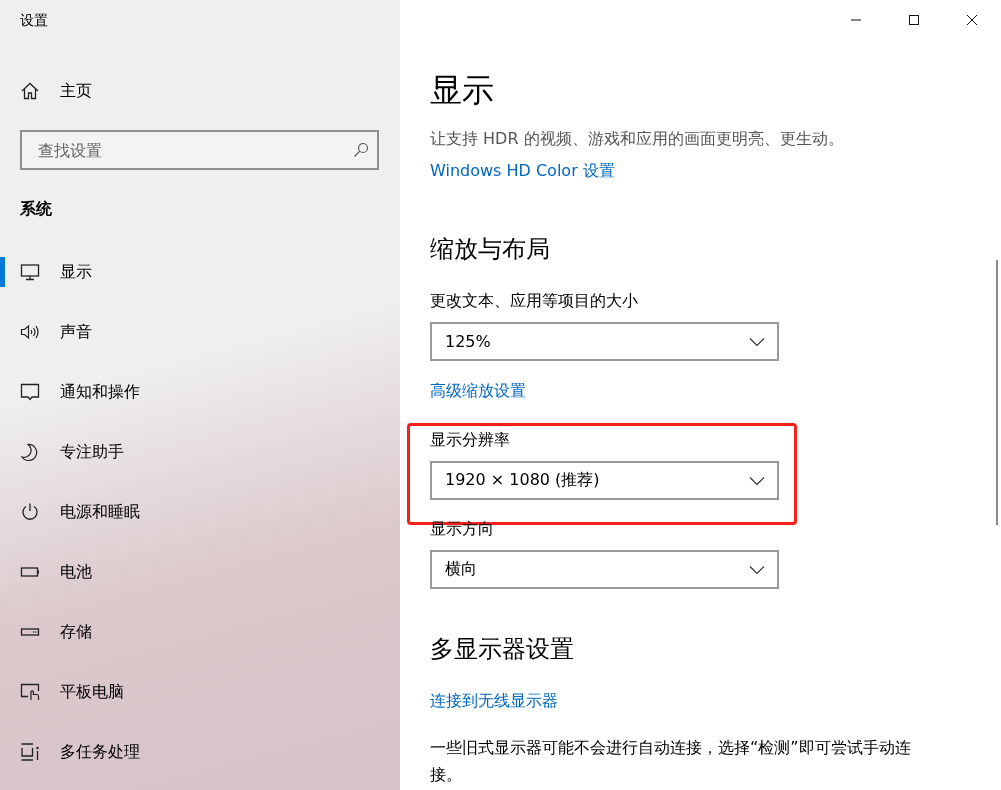 The height and width of the screenshot is (790, 1001). What do you see at coordinates (200, 692) in the screenshot?
I see `nav-item: 平板电脑` at bounding box center [200, 692].